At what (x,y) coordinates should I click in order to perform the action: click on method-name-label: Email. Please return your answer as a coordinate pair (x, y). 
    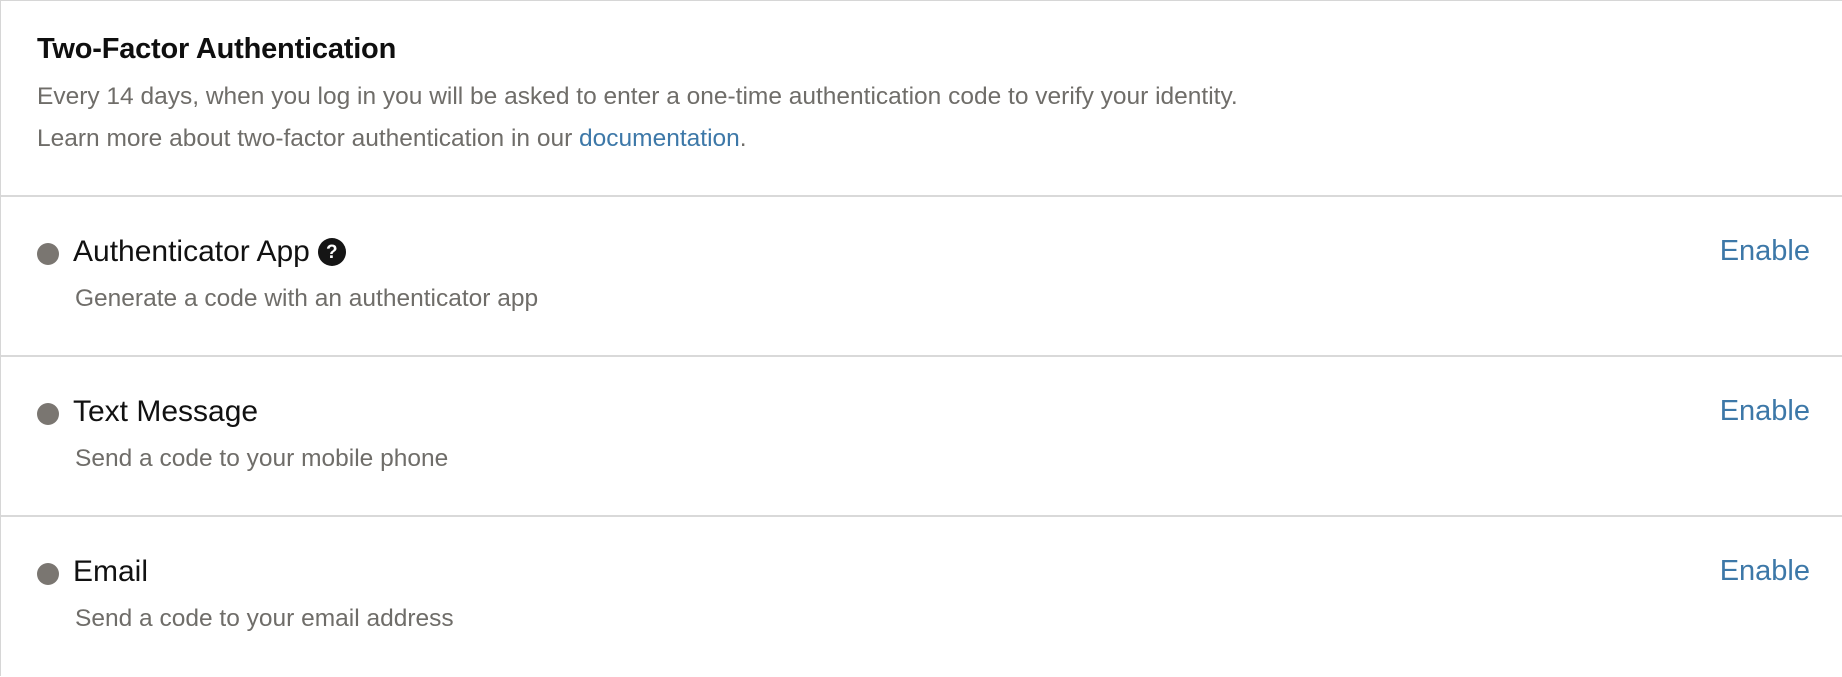
    Looking at the image, I should click on (111, 571).